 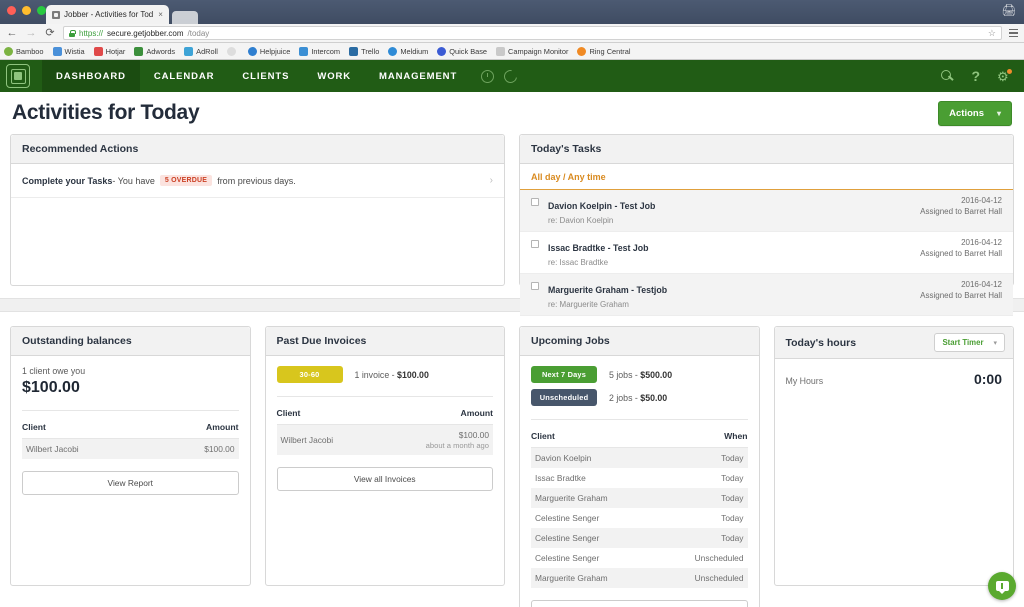 I want to click on jobs-filter-summary: 5 jobs - $500.00, so click(x=640, y=375).